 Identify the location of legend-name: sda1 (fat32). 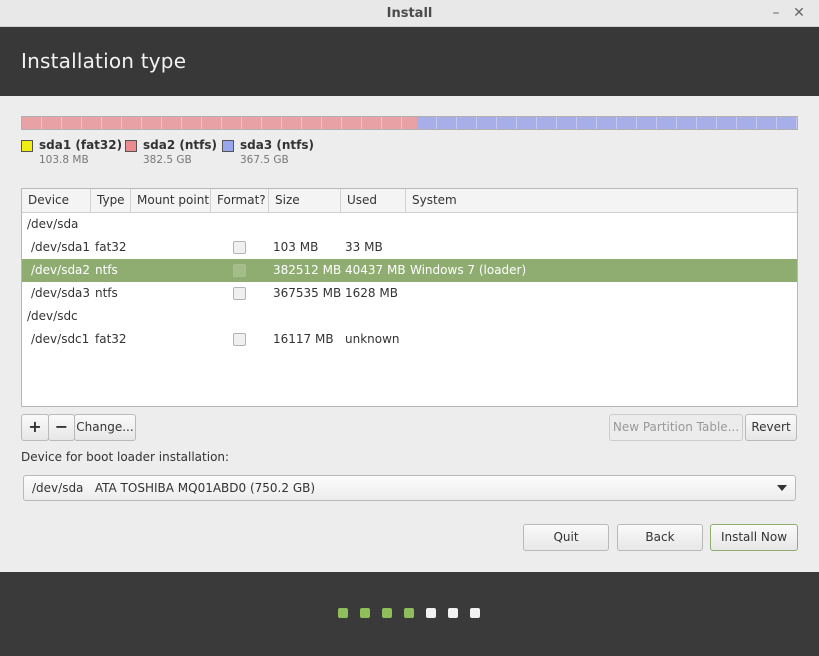
(81, 145).